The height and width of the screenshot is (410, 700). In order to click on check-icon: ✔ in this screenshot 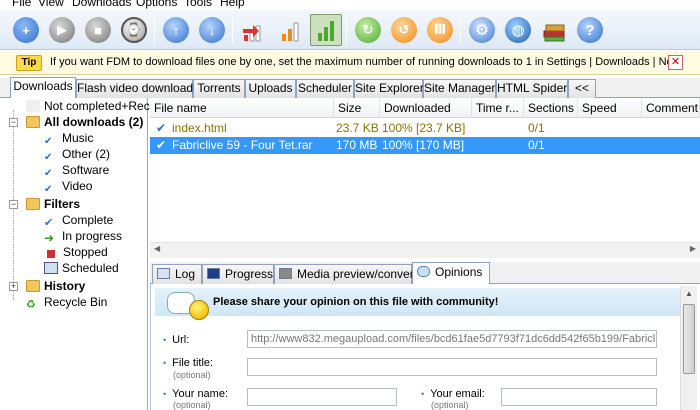, I will do `click(48, 189)`.